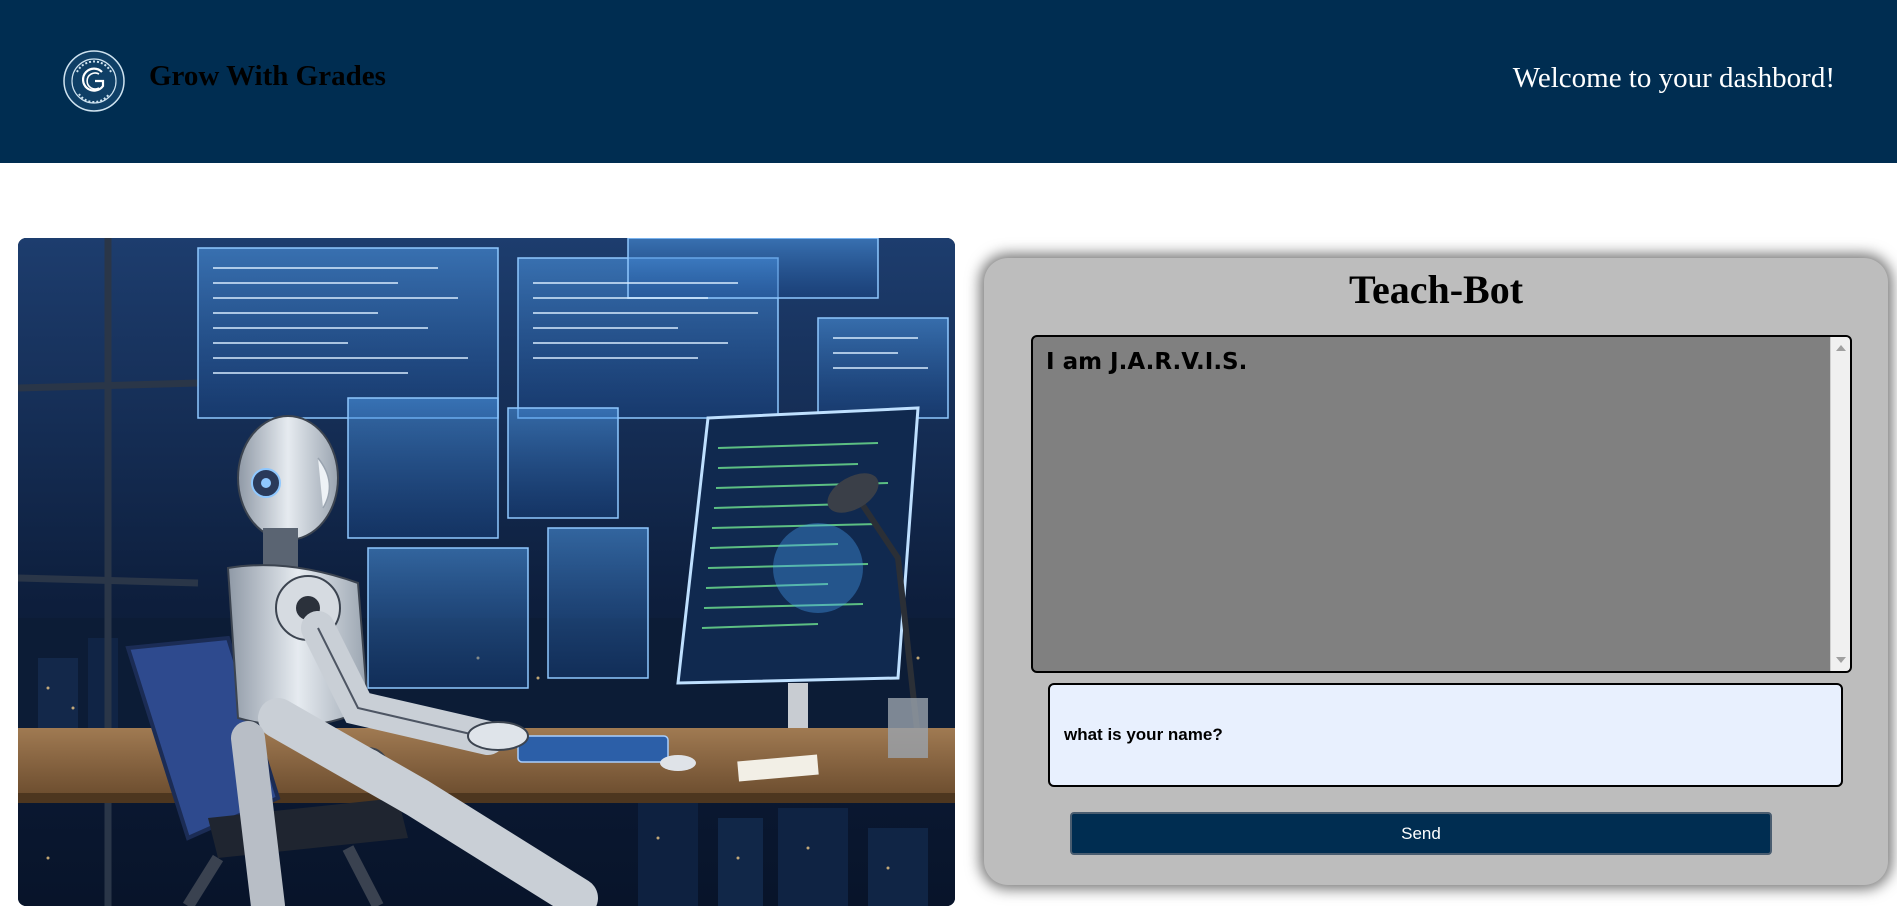 The image size is (1897, 922). Describe the element at coordinates (1840, 504) in the screenshot. I see `chat-log-scrollbar` at that location.